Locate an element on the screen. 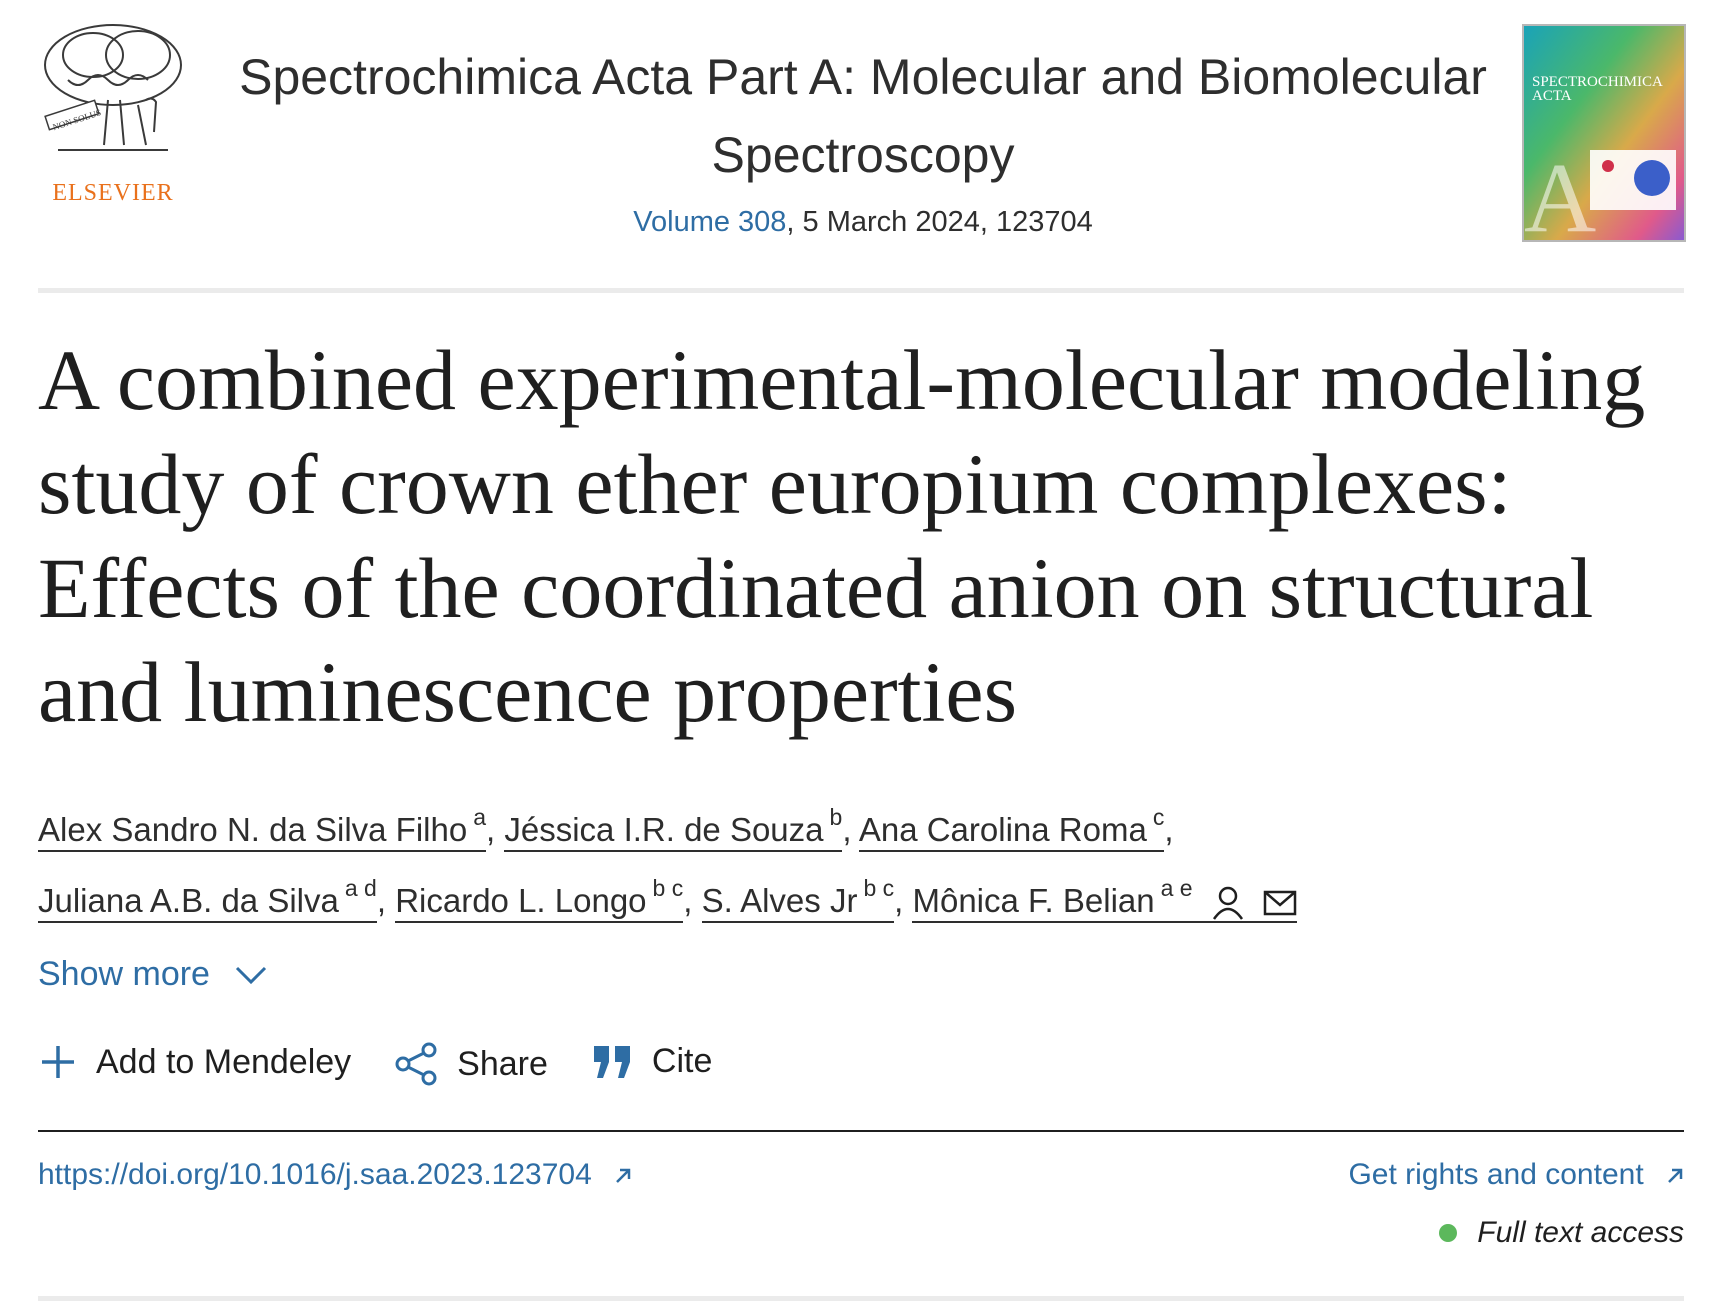 This screenshot has width=1718, height=1302. cite-label: Cite is located at coordinates (682, 1061).